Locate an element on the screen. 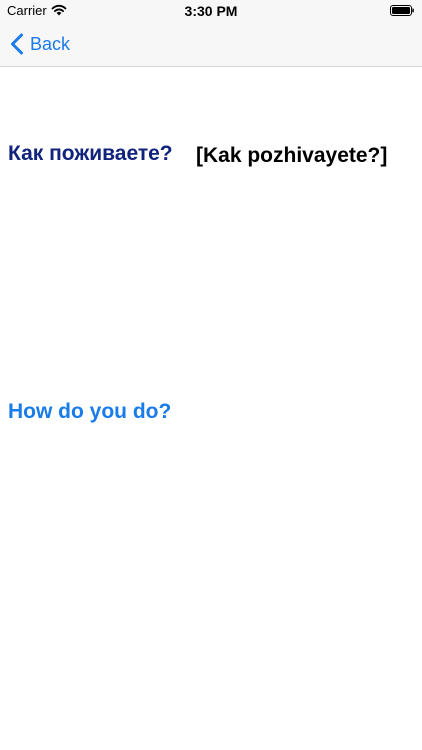  transliteration-text: [Kak pozhivayete?] is located at coordinates (292, 155).